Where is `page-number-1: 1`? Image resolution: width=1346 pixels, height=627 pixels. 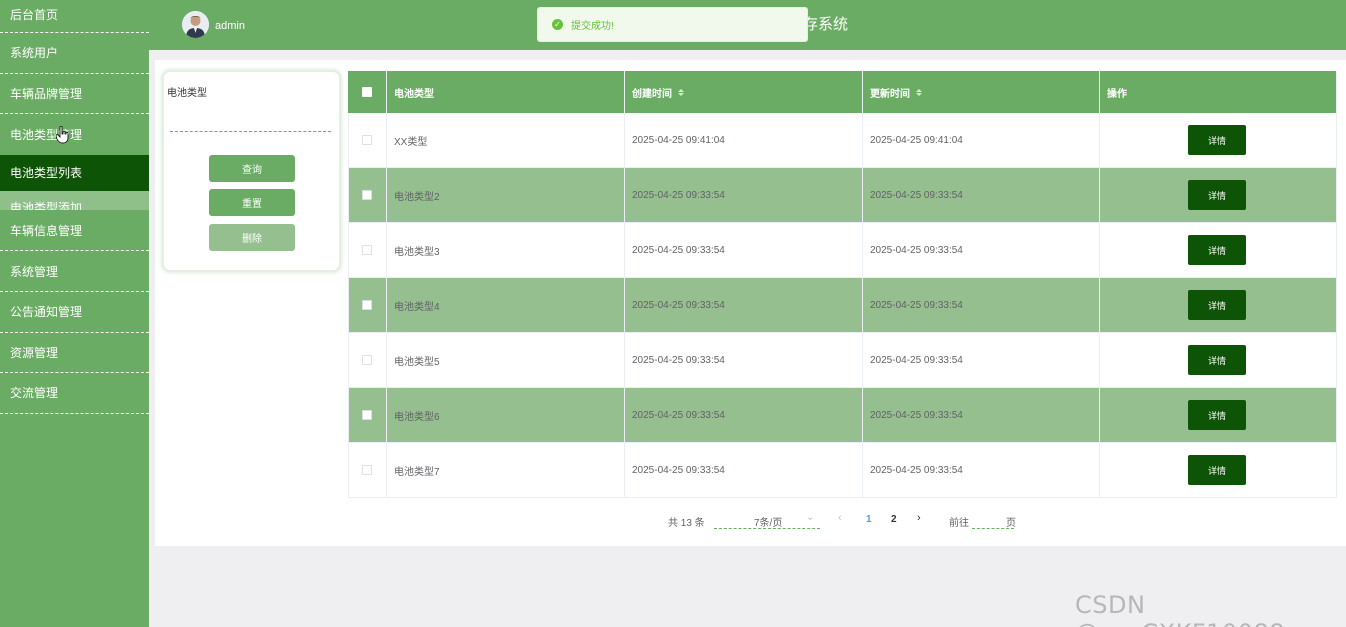
page-number-1: 1 is located at coordinates (869, 519).